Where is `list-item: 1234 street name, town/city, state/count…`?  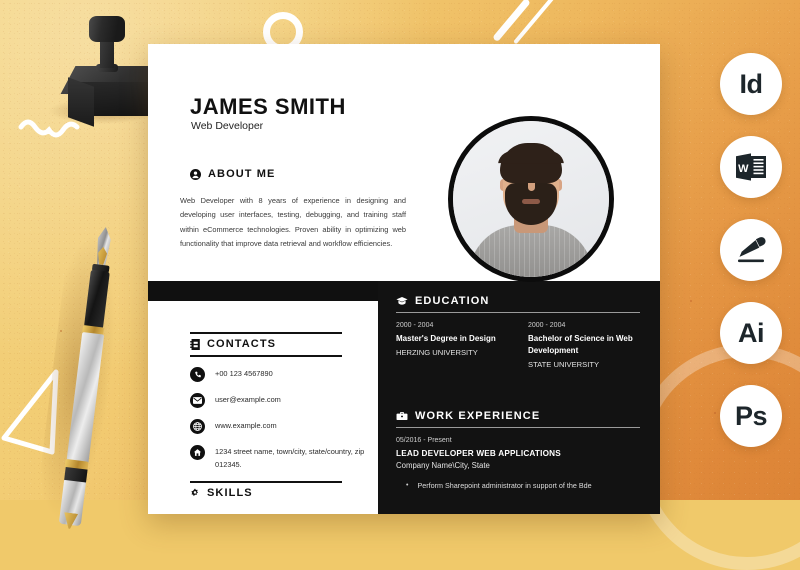
list-item: 1234 street name, town/city, state/count… is located at coordinates (283, 458).